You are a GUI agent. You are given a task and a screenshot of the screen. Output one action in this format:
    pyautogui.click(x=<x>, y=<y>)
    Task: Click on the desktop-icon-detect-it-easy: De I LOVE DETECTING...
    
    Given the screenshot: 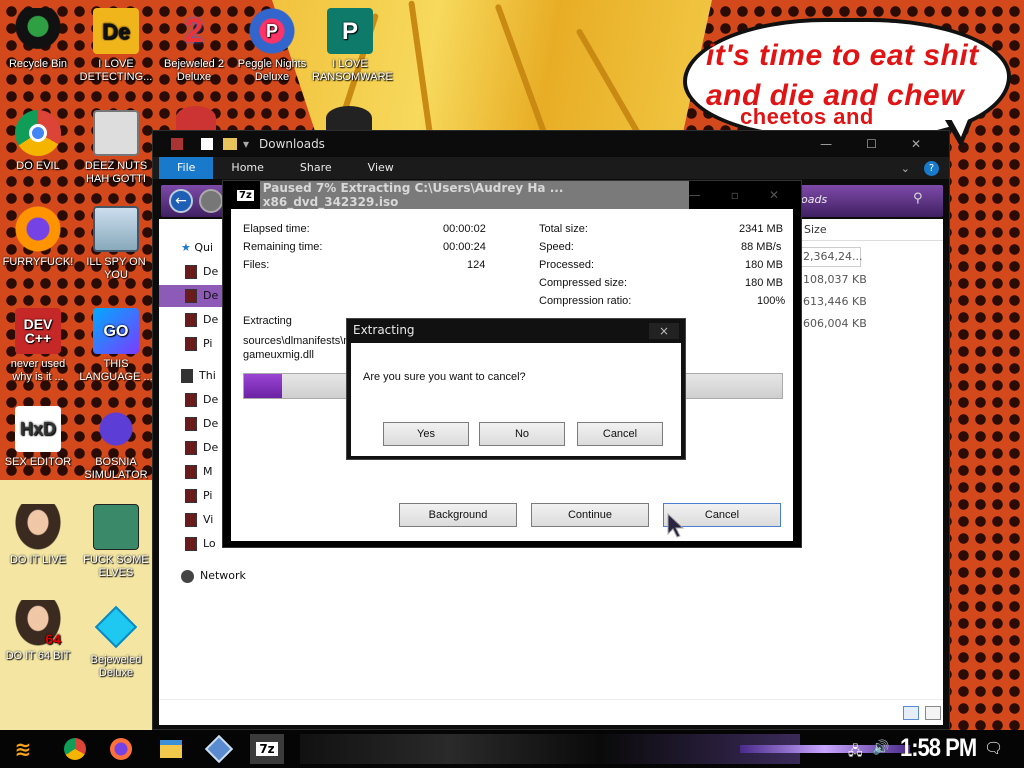 What is the action you would take?
    pyautogui.click(x=116, y=46)
    